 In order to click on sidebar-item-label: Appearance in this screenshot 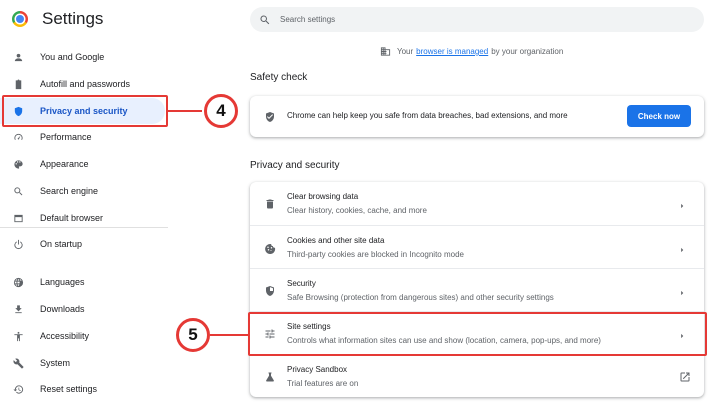, I will do `click(64, 164)`.